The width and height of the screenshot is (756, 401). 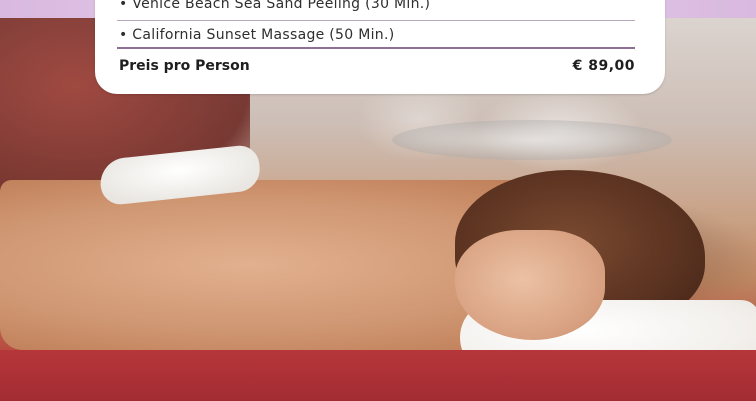 What do you see at coordinates (376, 48) in the screenshot?
I see `price-divider` at bounding box center [376, 48].